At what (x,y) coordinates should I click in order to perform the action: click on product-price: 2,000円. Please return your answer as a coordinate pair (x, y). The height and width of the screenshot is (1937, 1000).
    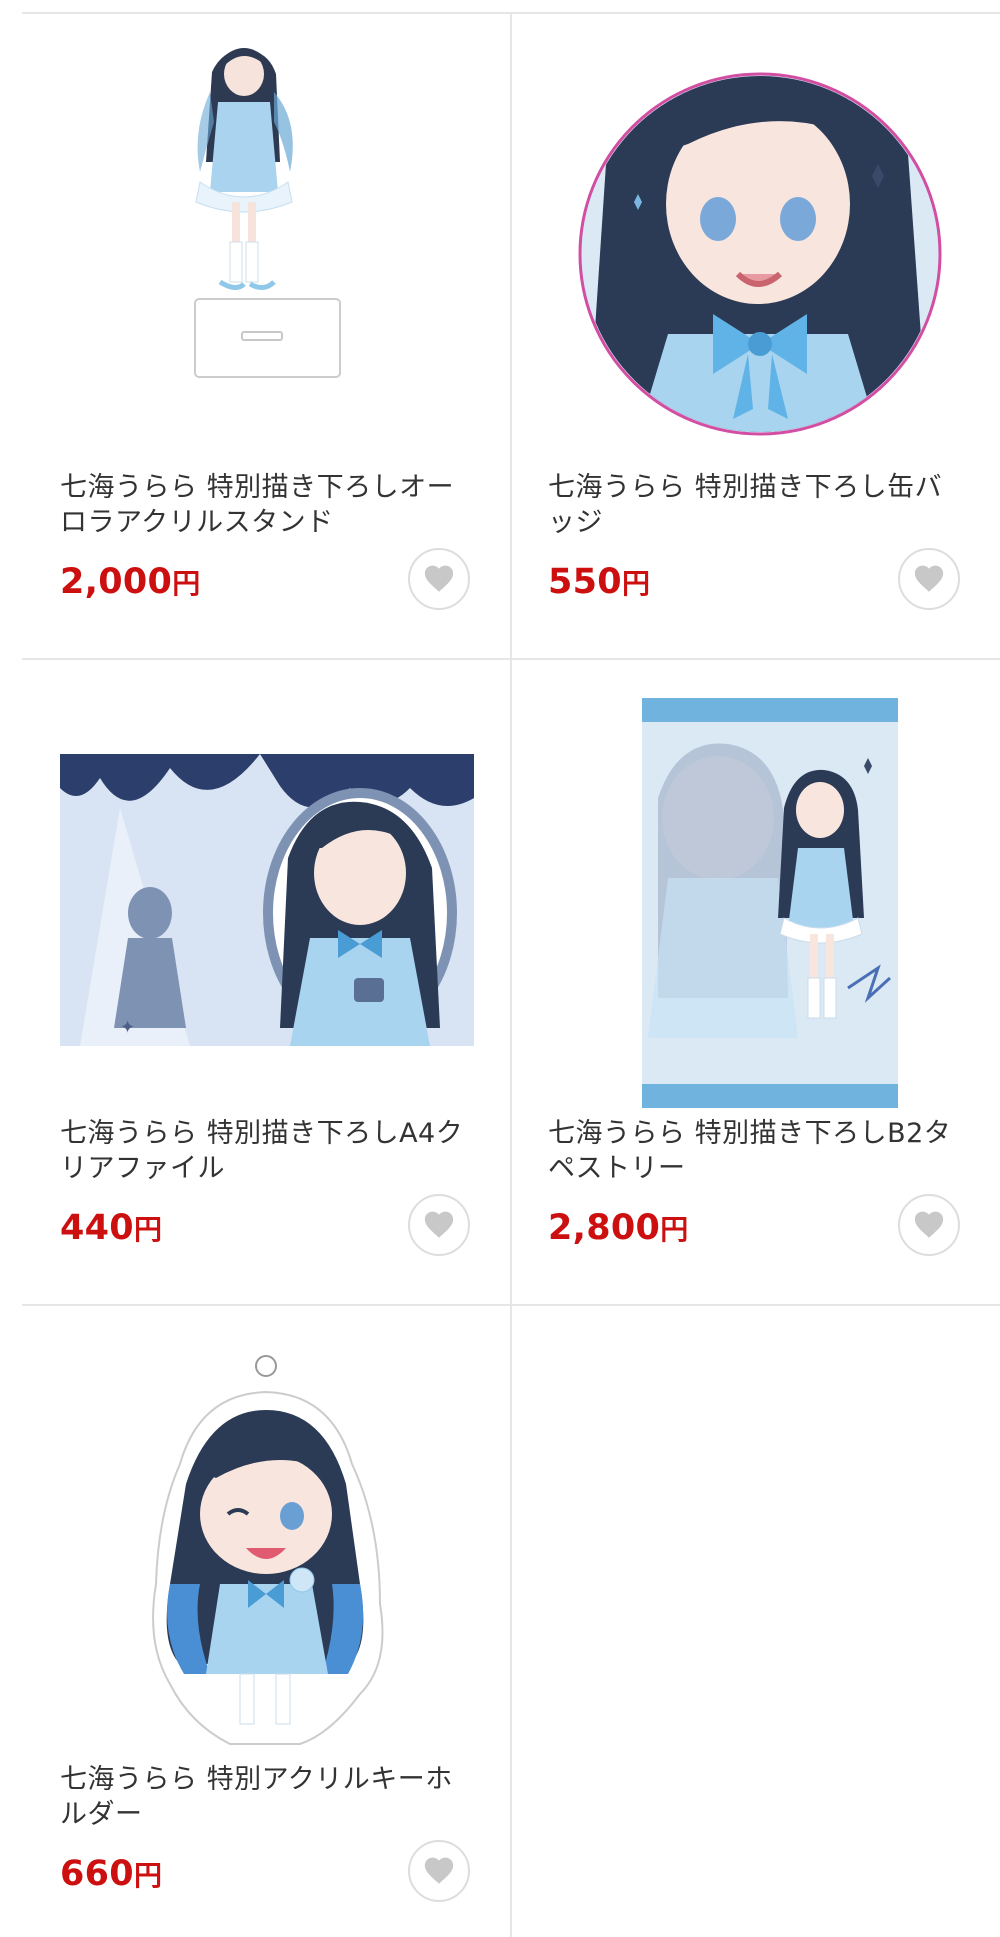
    Looking at the image, I should click on (130, 582).